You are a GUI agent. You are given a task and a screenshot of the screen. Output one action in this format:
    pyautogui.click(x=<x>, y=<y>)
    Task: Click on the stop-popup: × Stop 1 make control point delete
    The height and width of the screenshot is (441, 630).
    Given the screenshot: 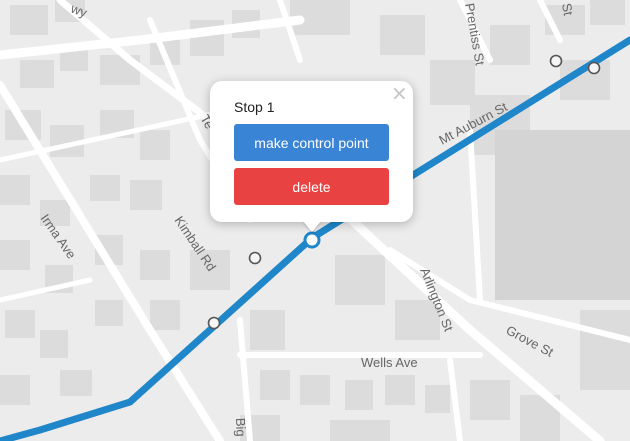 What is the action you would take?
    pyautogui.click(x=311, y=151)
    